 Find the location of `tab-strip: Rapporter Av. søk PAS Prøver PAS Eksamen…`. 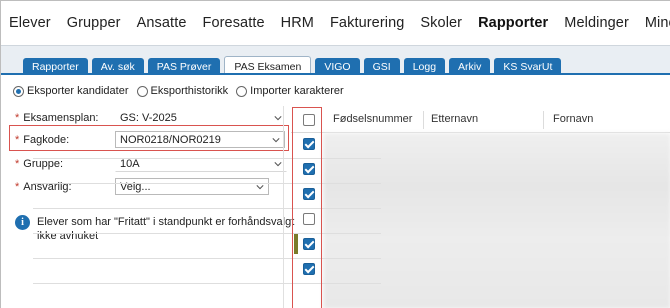

tab-strip: Rapporter Av. søk PAS Prøver PAS Eksamen… is located at coordinates (335, 60).